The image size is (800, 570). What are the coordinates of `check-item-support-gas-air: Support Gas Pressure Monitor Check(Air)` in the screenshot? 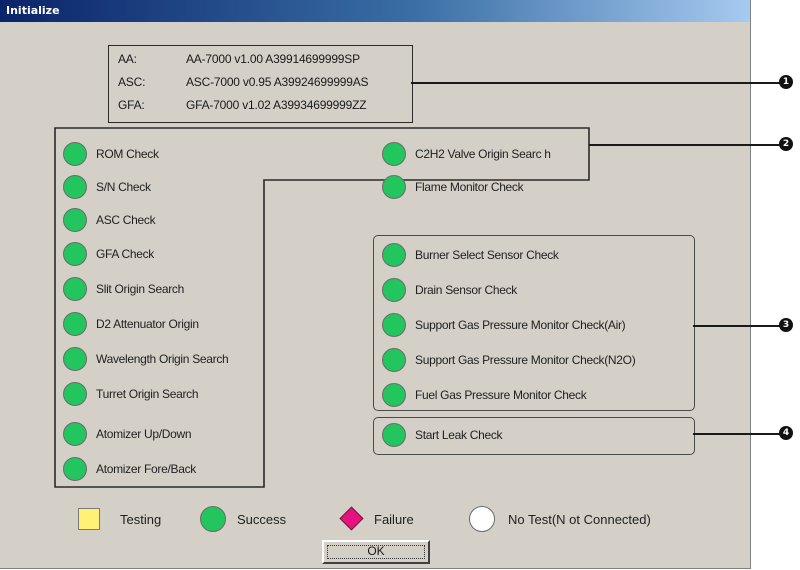 It's located at (532, 326).